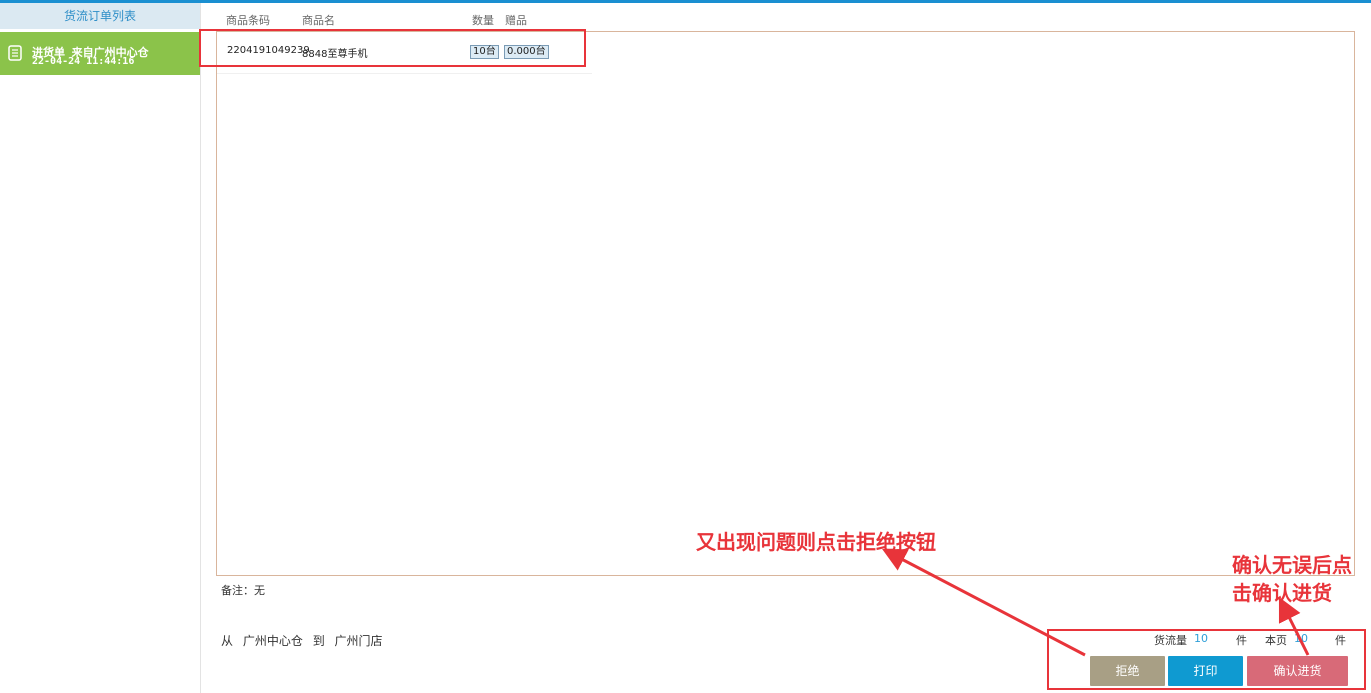 Image resolution: width=1371 pixels, height=693 pixels. I want to click on column-header-gift: 赠品, so click(516, 20).